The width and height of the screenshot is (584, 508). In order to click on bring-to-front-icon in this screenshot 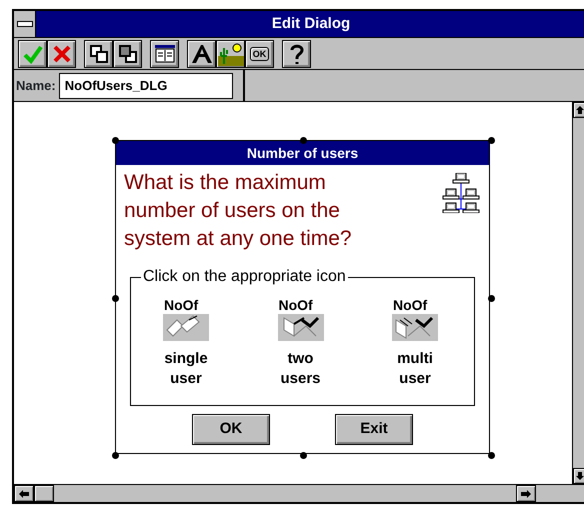, I will do `click(99, 53)`.